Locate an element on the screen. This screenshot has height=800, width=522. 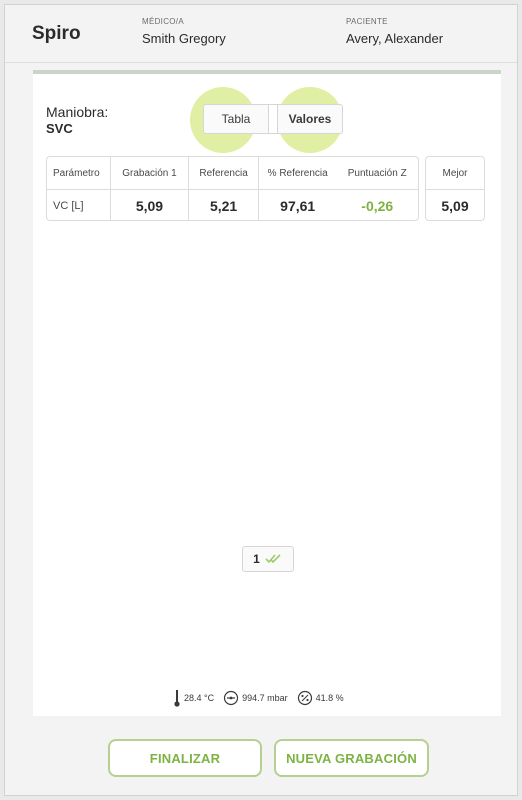
pressure-value: 994.7 mbar is located at coordinates (265, 698).